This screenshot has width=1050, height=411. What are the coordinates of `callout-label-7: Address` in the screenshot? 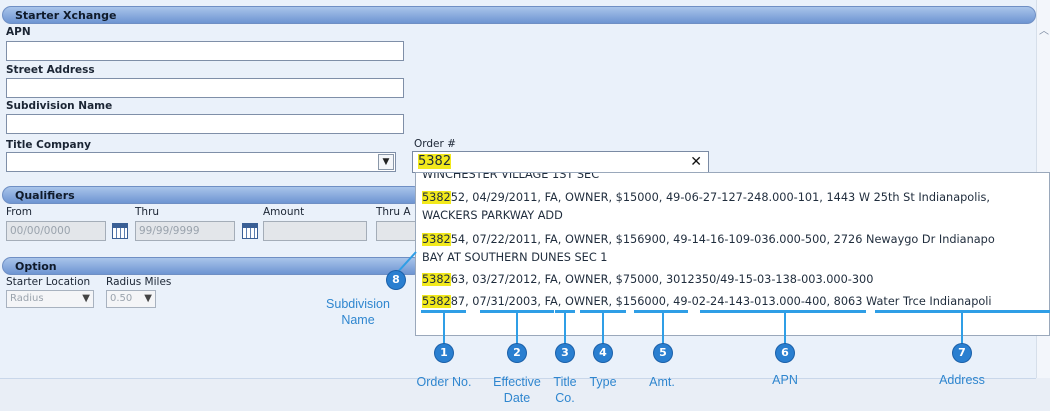 It's located at (962, 380).